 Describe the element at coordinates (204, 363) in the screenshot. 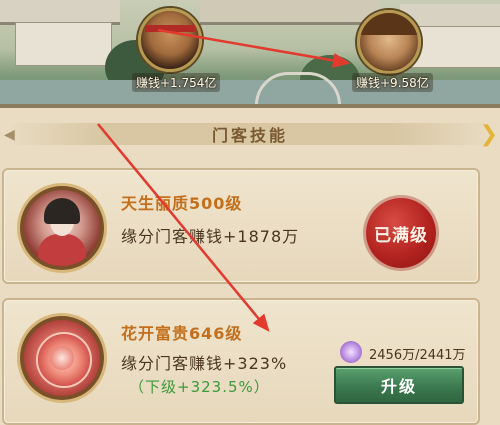

I see `skill-effect: 缘分门客赚钱+323%` at that location.